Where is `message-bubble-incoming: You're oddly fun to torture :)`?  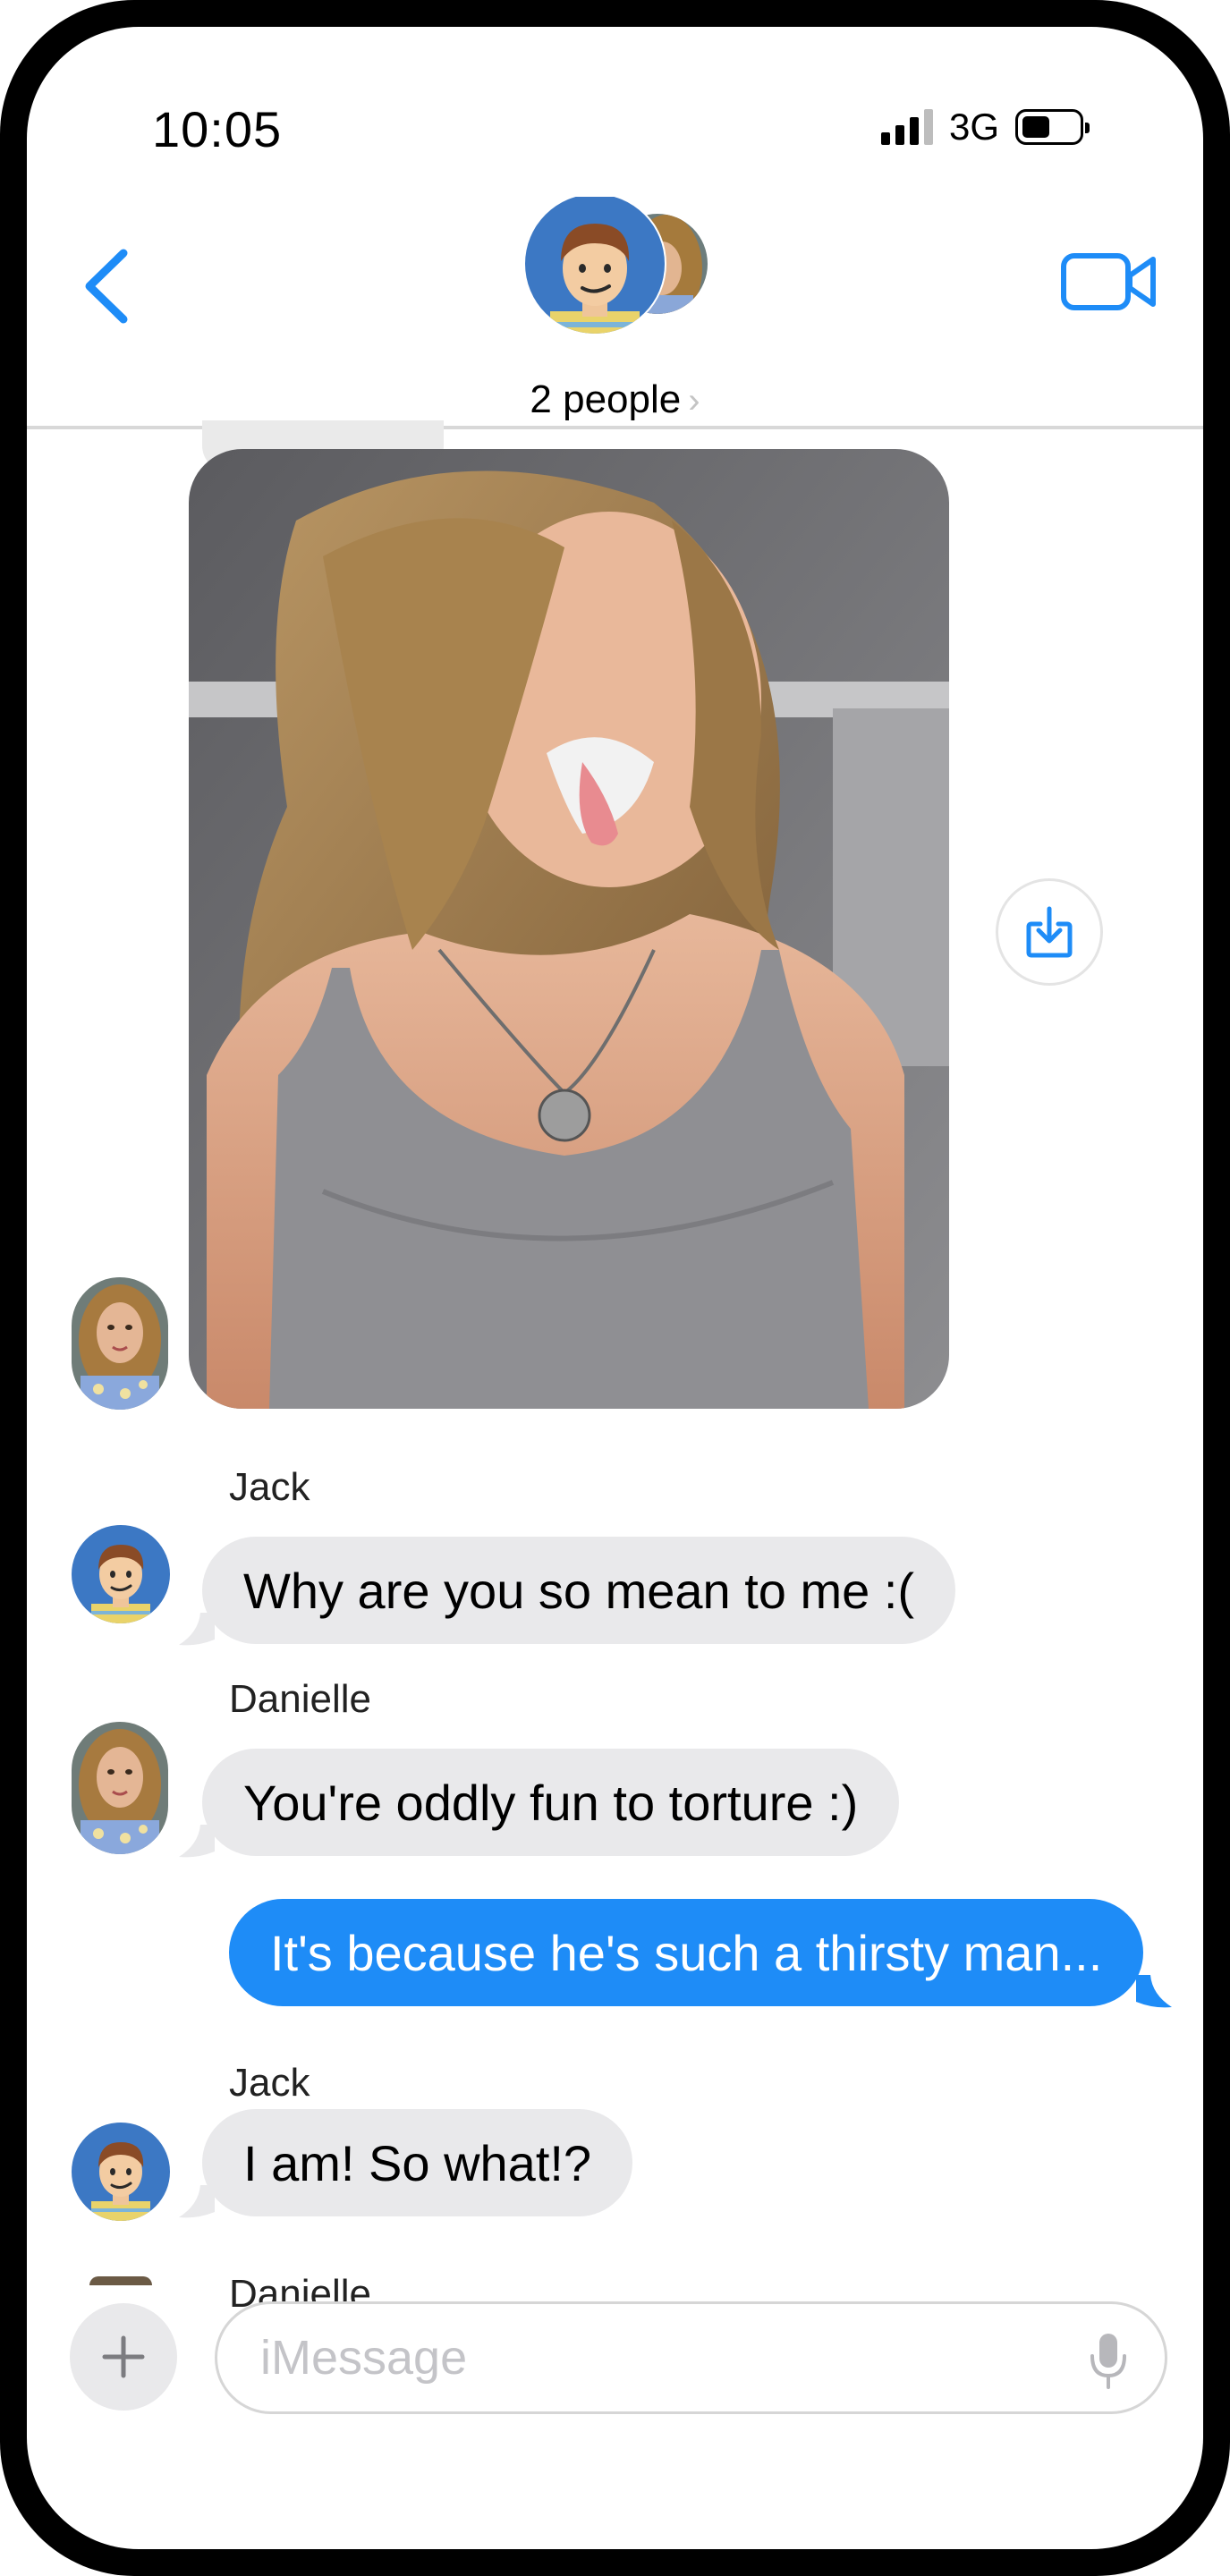 message-bubble-incoming: You're oddly fun to torture :) is located at coordinates (551, 1802).